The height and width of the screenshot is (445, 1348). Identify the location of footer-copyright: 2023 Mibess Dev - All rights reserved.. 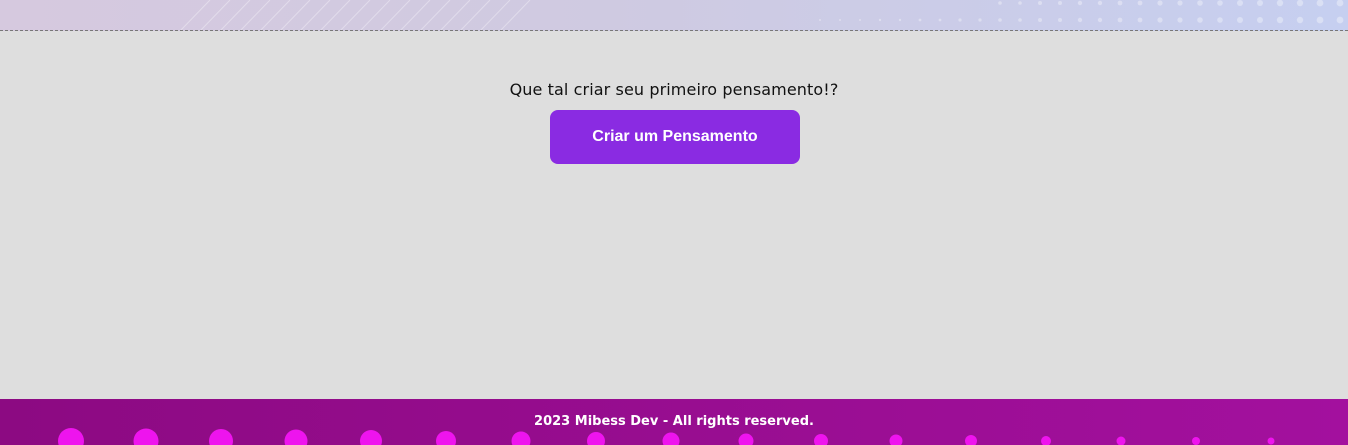
(674, 421).